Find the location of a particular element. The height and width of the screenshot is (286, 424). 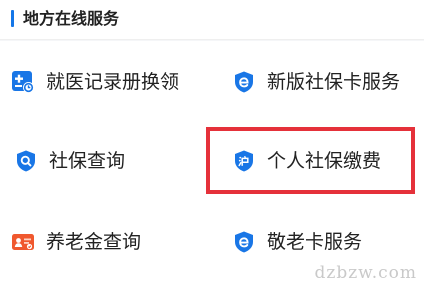

highlight-box is located at coordinates (310, 160).